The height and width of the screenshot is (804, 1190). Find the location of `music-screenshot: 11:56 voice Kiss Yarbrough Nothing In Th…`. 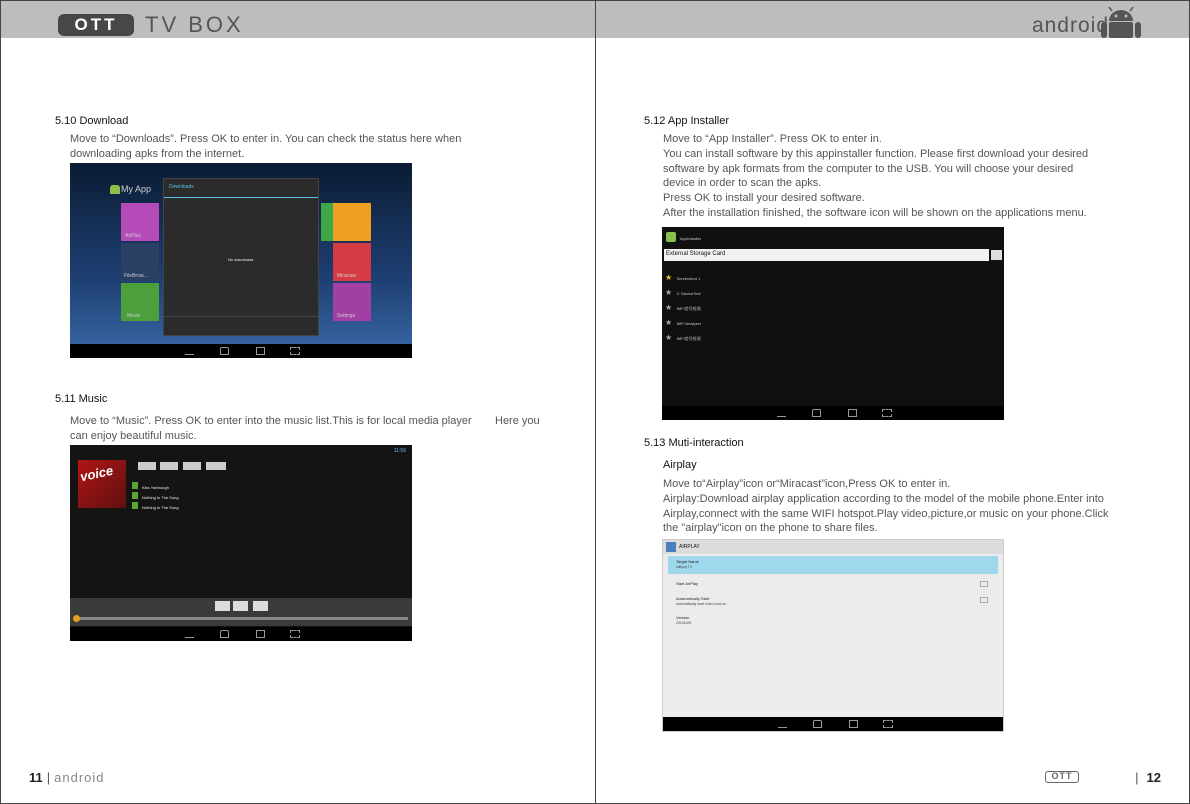

music-screenshot: 11:56 voice Kiss Yarbrough Nothing In Th… is located at coordinates (241, 543).